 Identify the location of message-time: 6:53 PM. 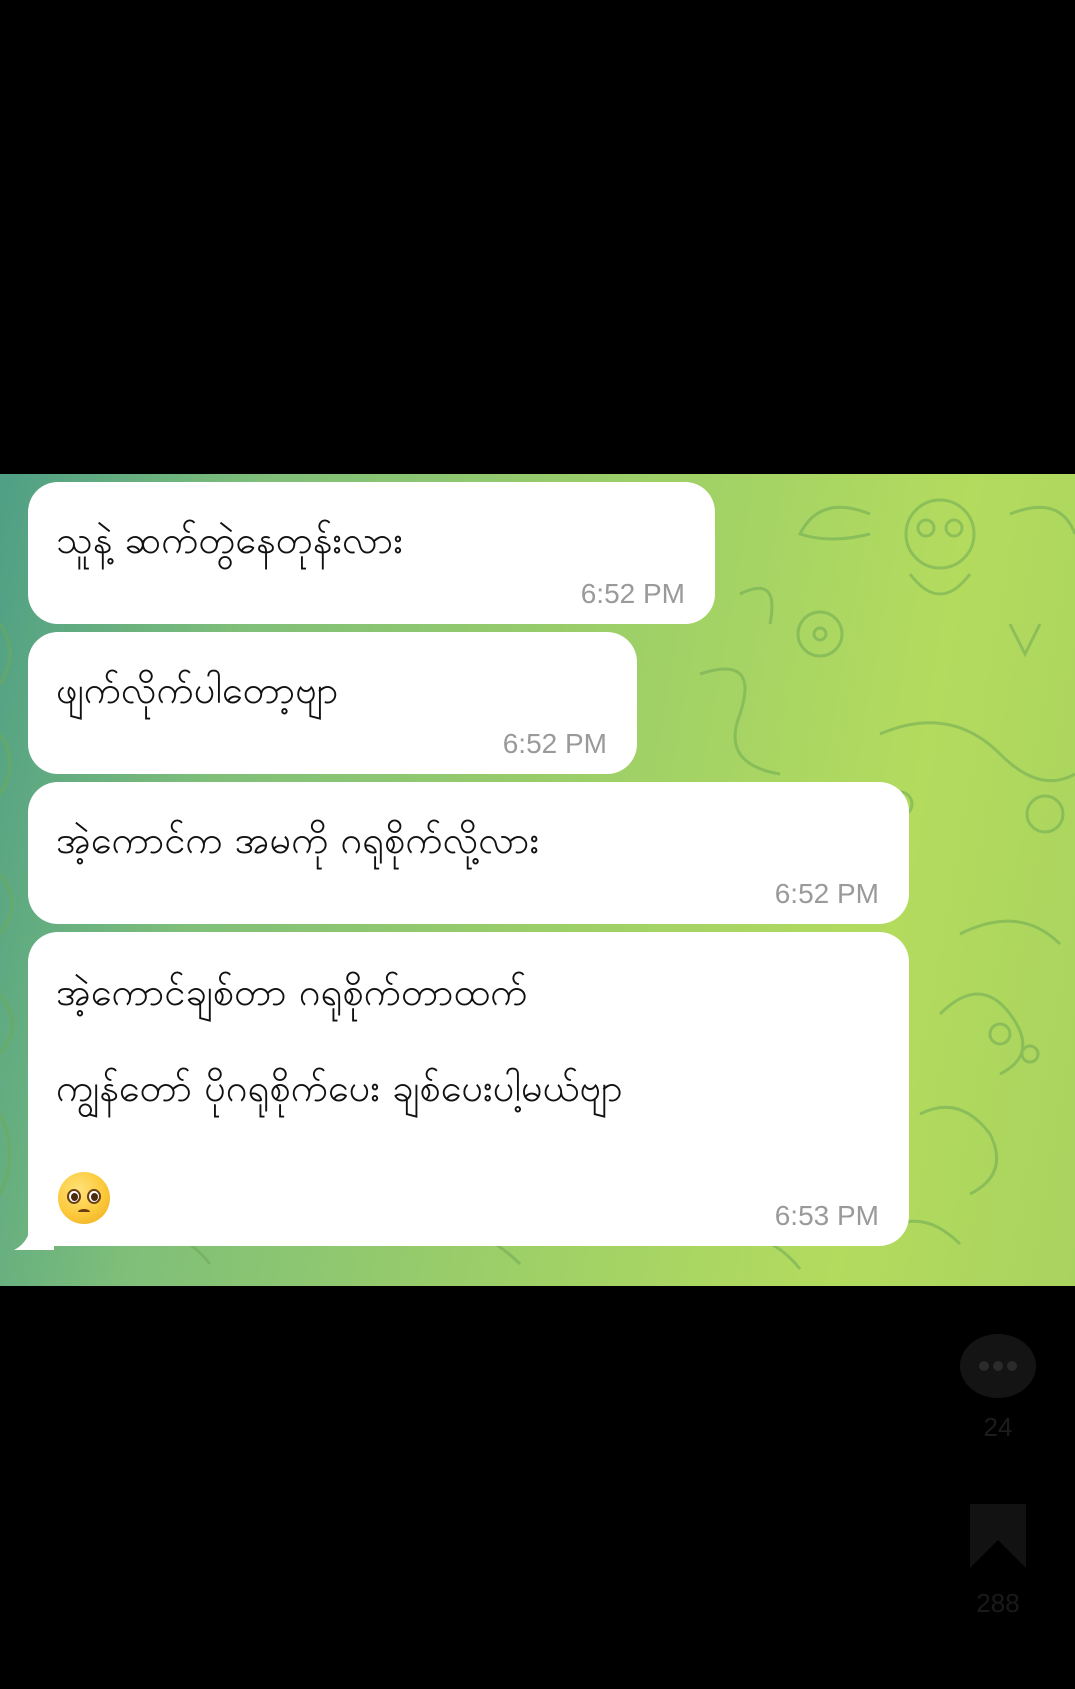
(826, 1215).